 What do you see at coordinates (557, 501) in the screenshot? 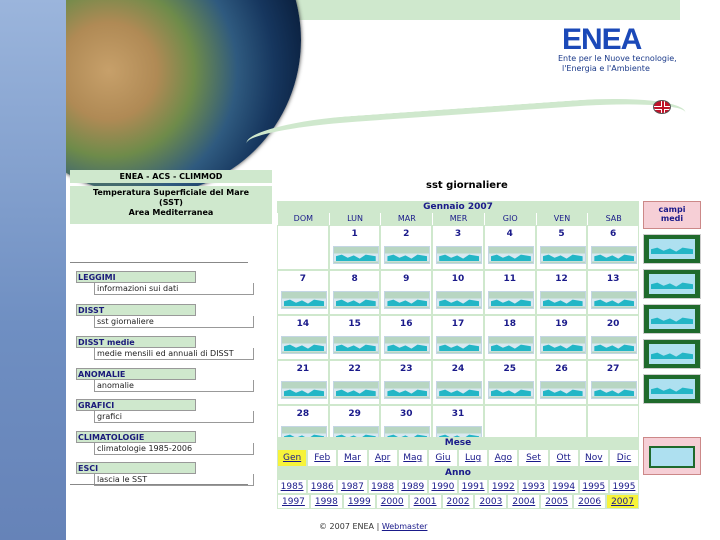
I see `year-link: 2005` at bounding box center [557, 501].